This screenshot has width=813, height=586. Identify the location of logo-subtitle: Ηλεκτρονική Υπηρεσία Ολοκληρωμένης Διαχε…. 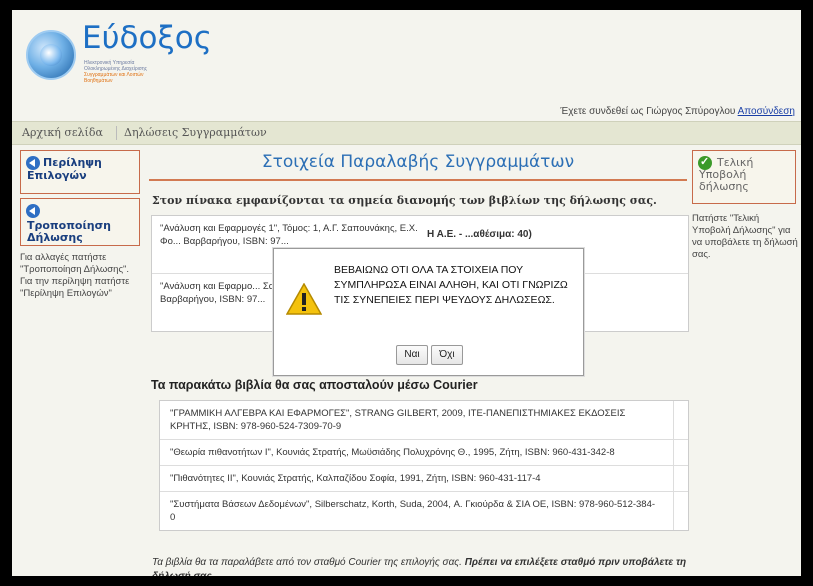
(116, 72).